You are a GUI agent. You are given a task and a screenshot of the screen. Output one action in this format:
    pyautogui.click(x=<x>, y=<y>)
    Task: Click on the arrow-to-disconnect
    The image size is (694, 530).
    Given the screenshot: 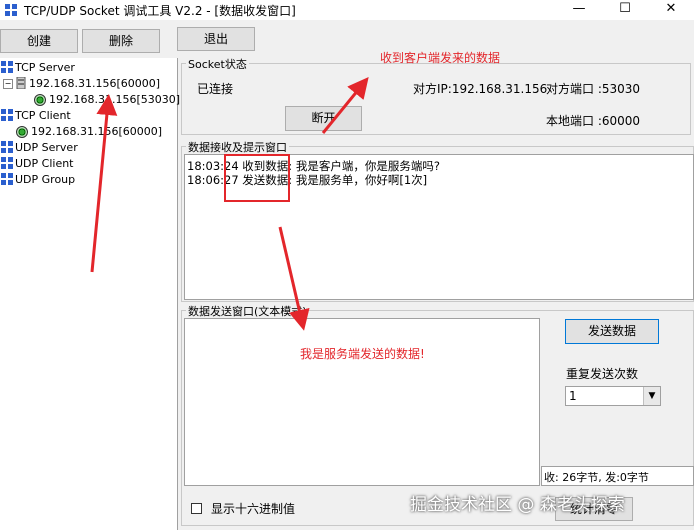 What is the action you would take?
    pyautogui.click(x=345, y=105)
    